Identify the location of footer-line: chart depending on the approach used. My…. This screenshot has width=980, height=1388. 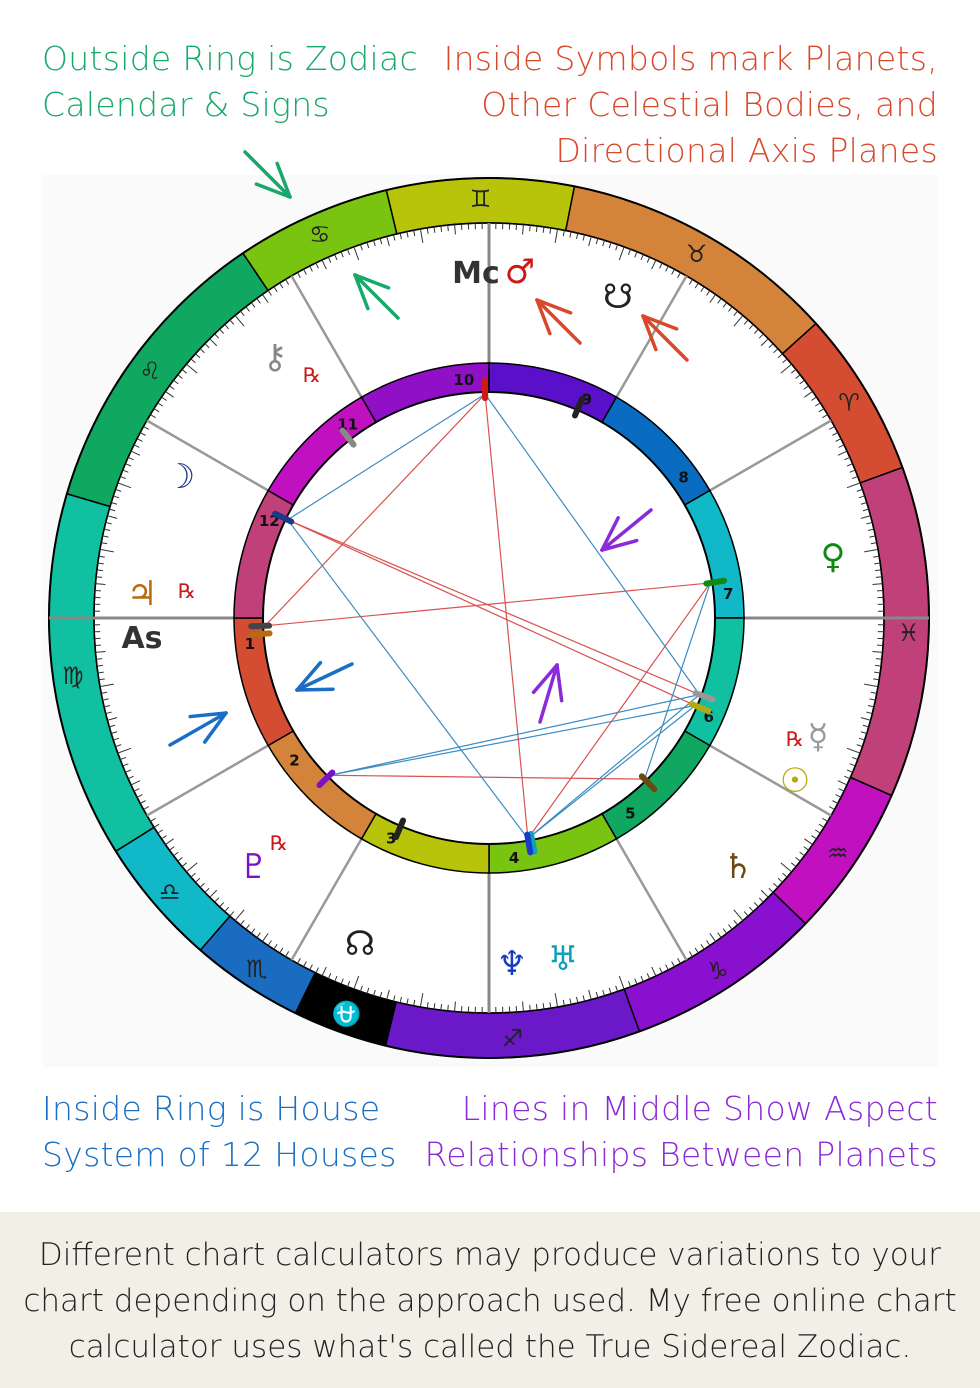
(490, 1301).